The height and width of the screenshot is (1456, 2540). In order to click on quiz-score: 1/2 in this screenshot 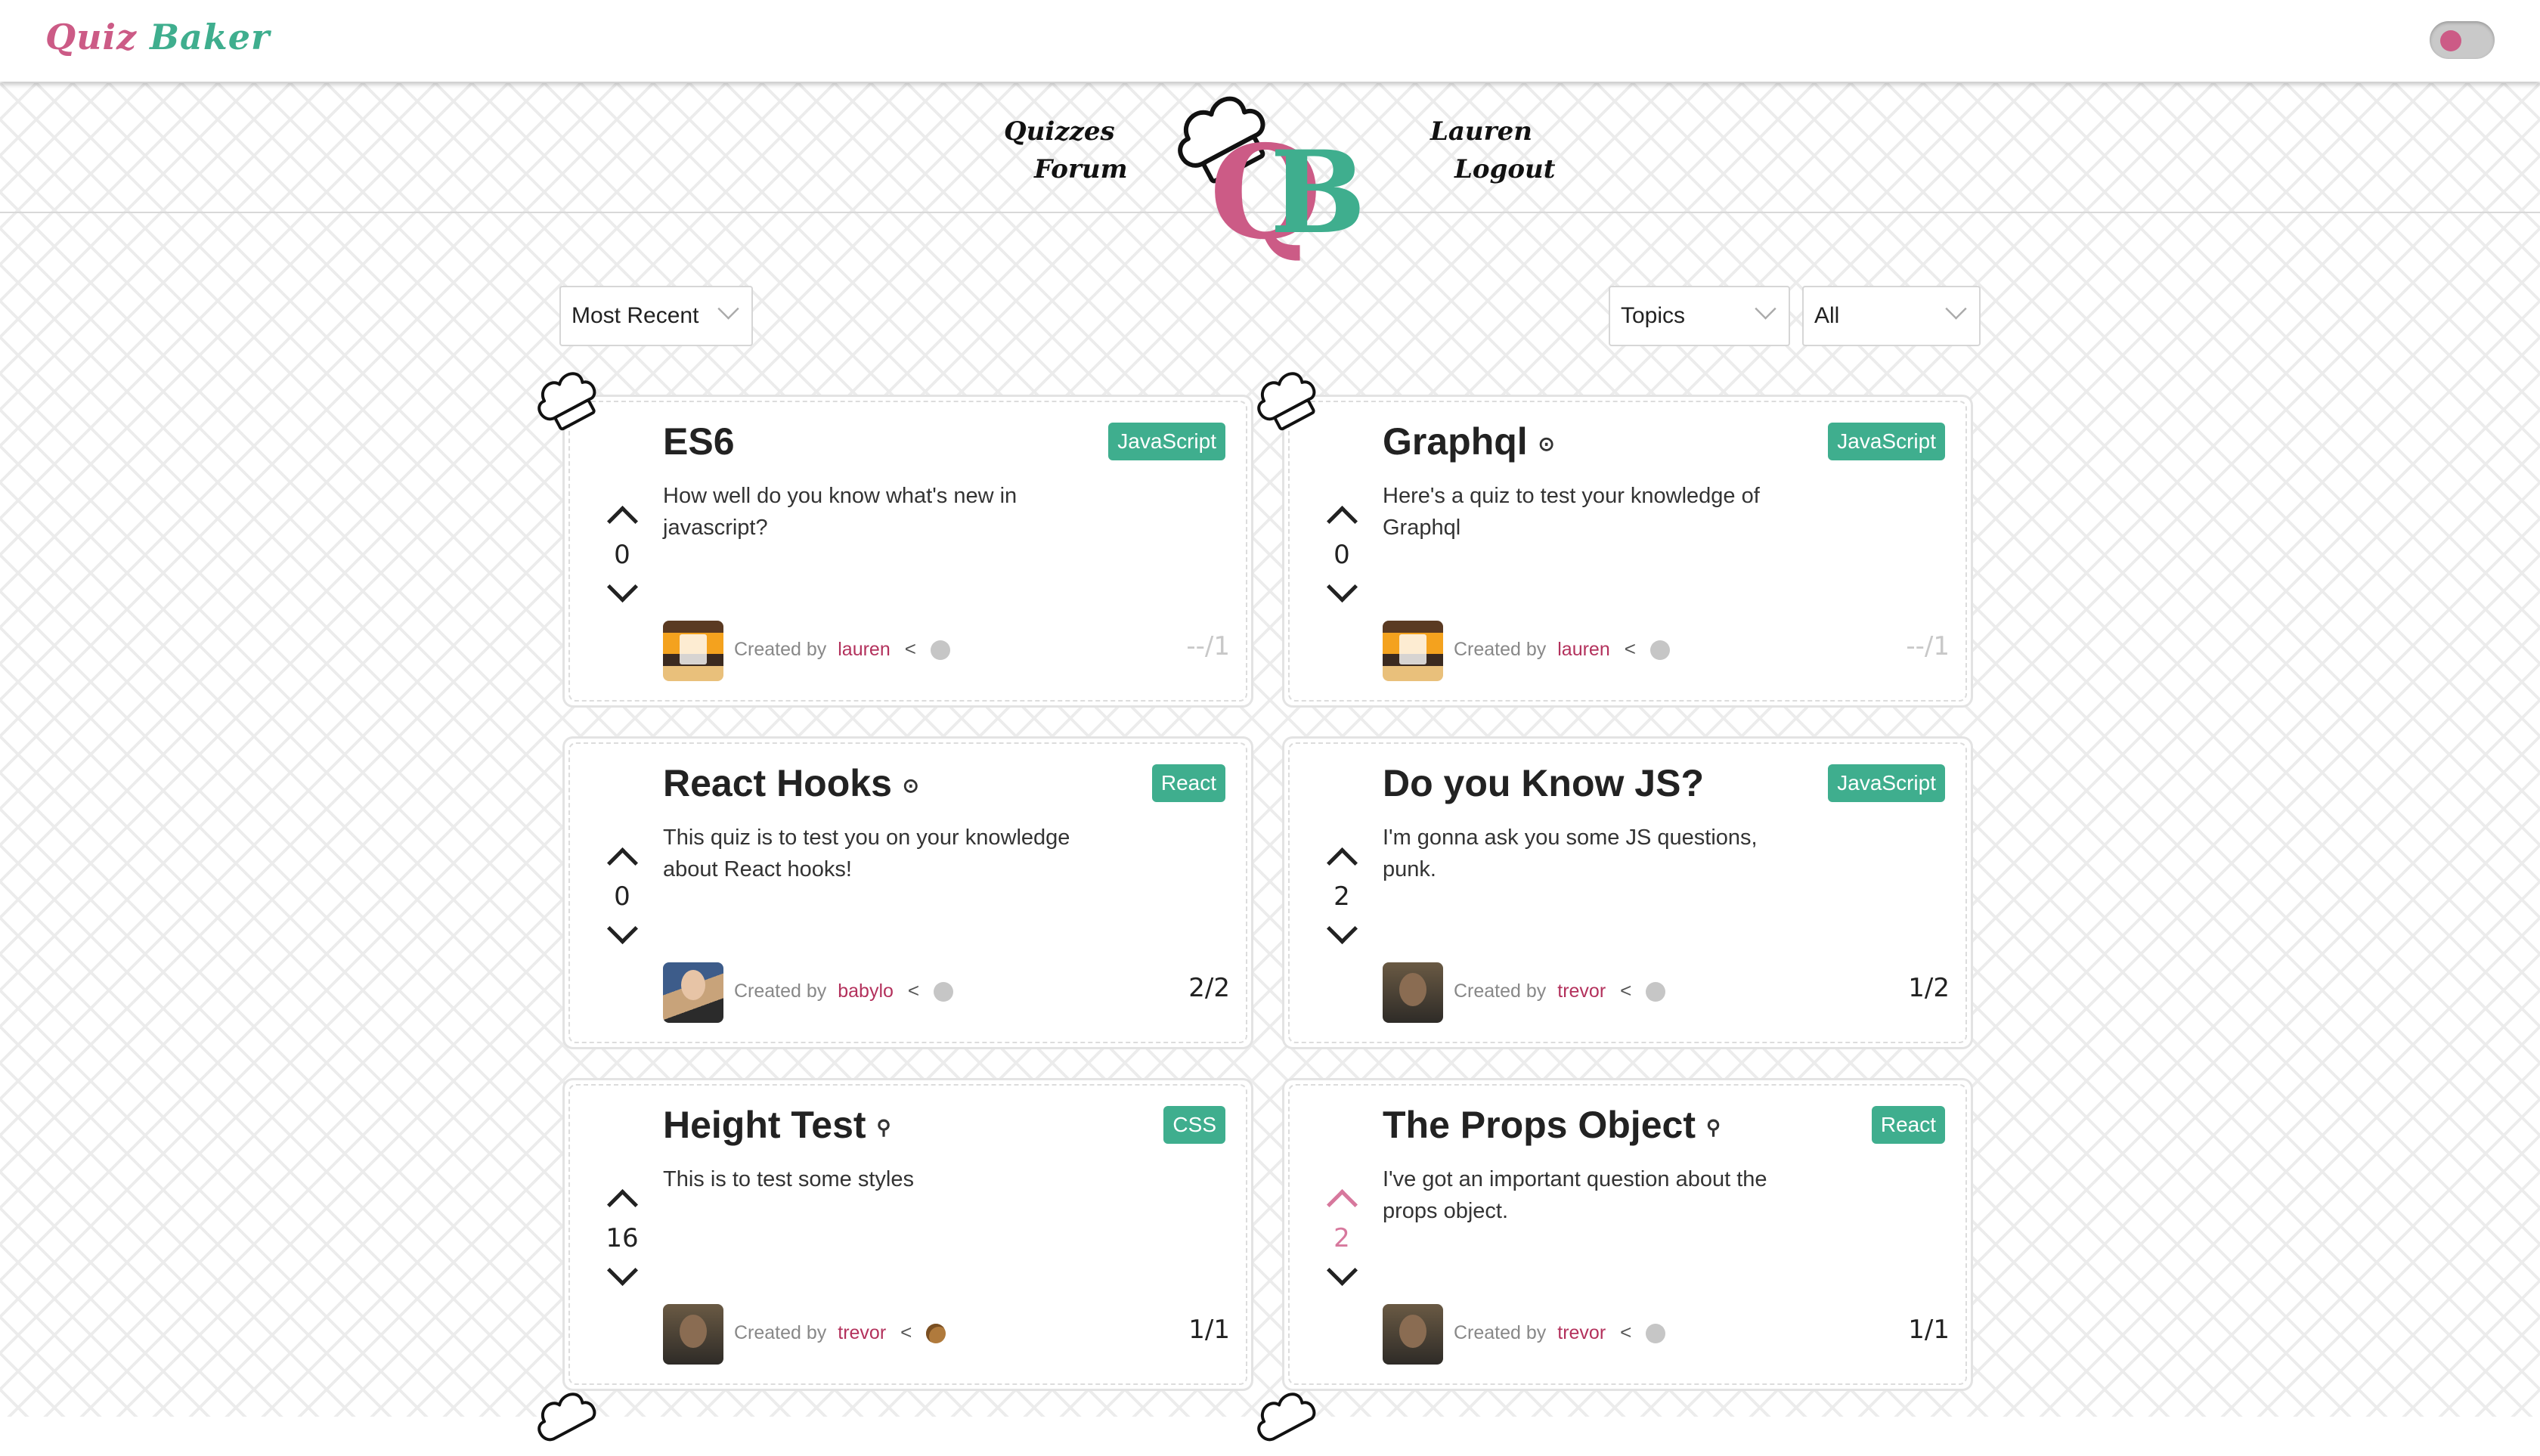, I will do `click(1929, 988)`.